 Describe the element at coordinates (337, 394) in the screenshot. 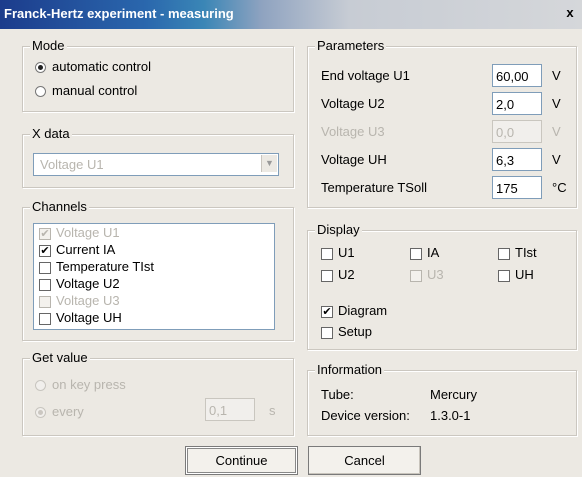

I see `tube-label: Tube:` at that location.